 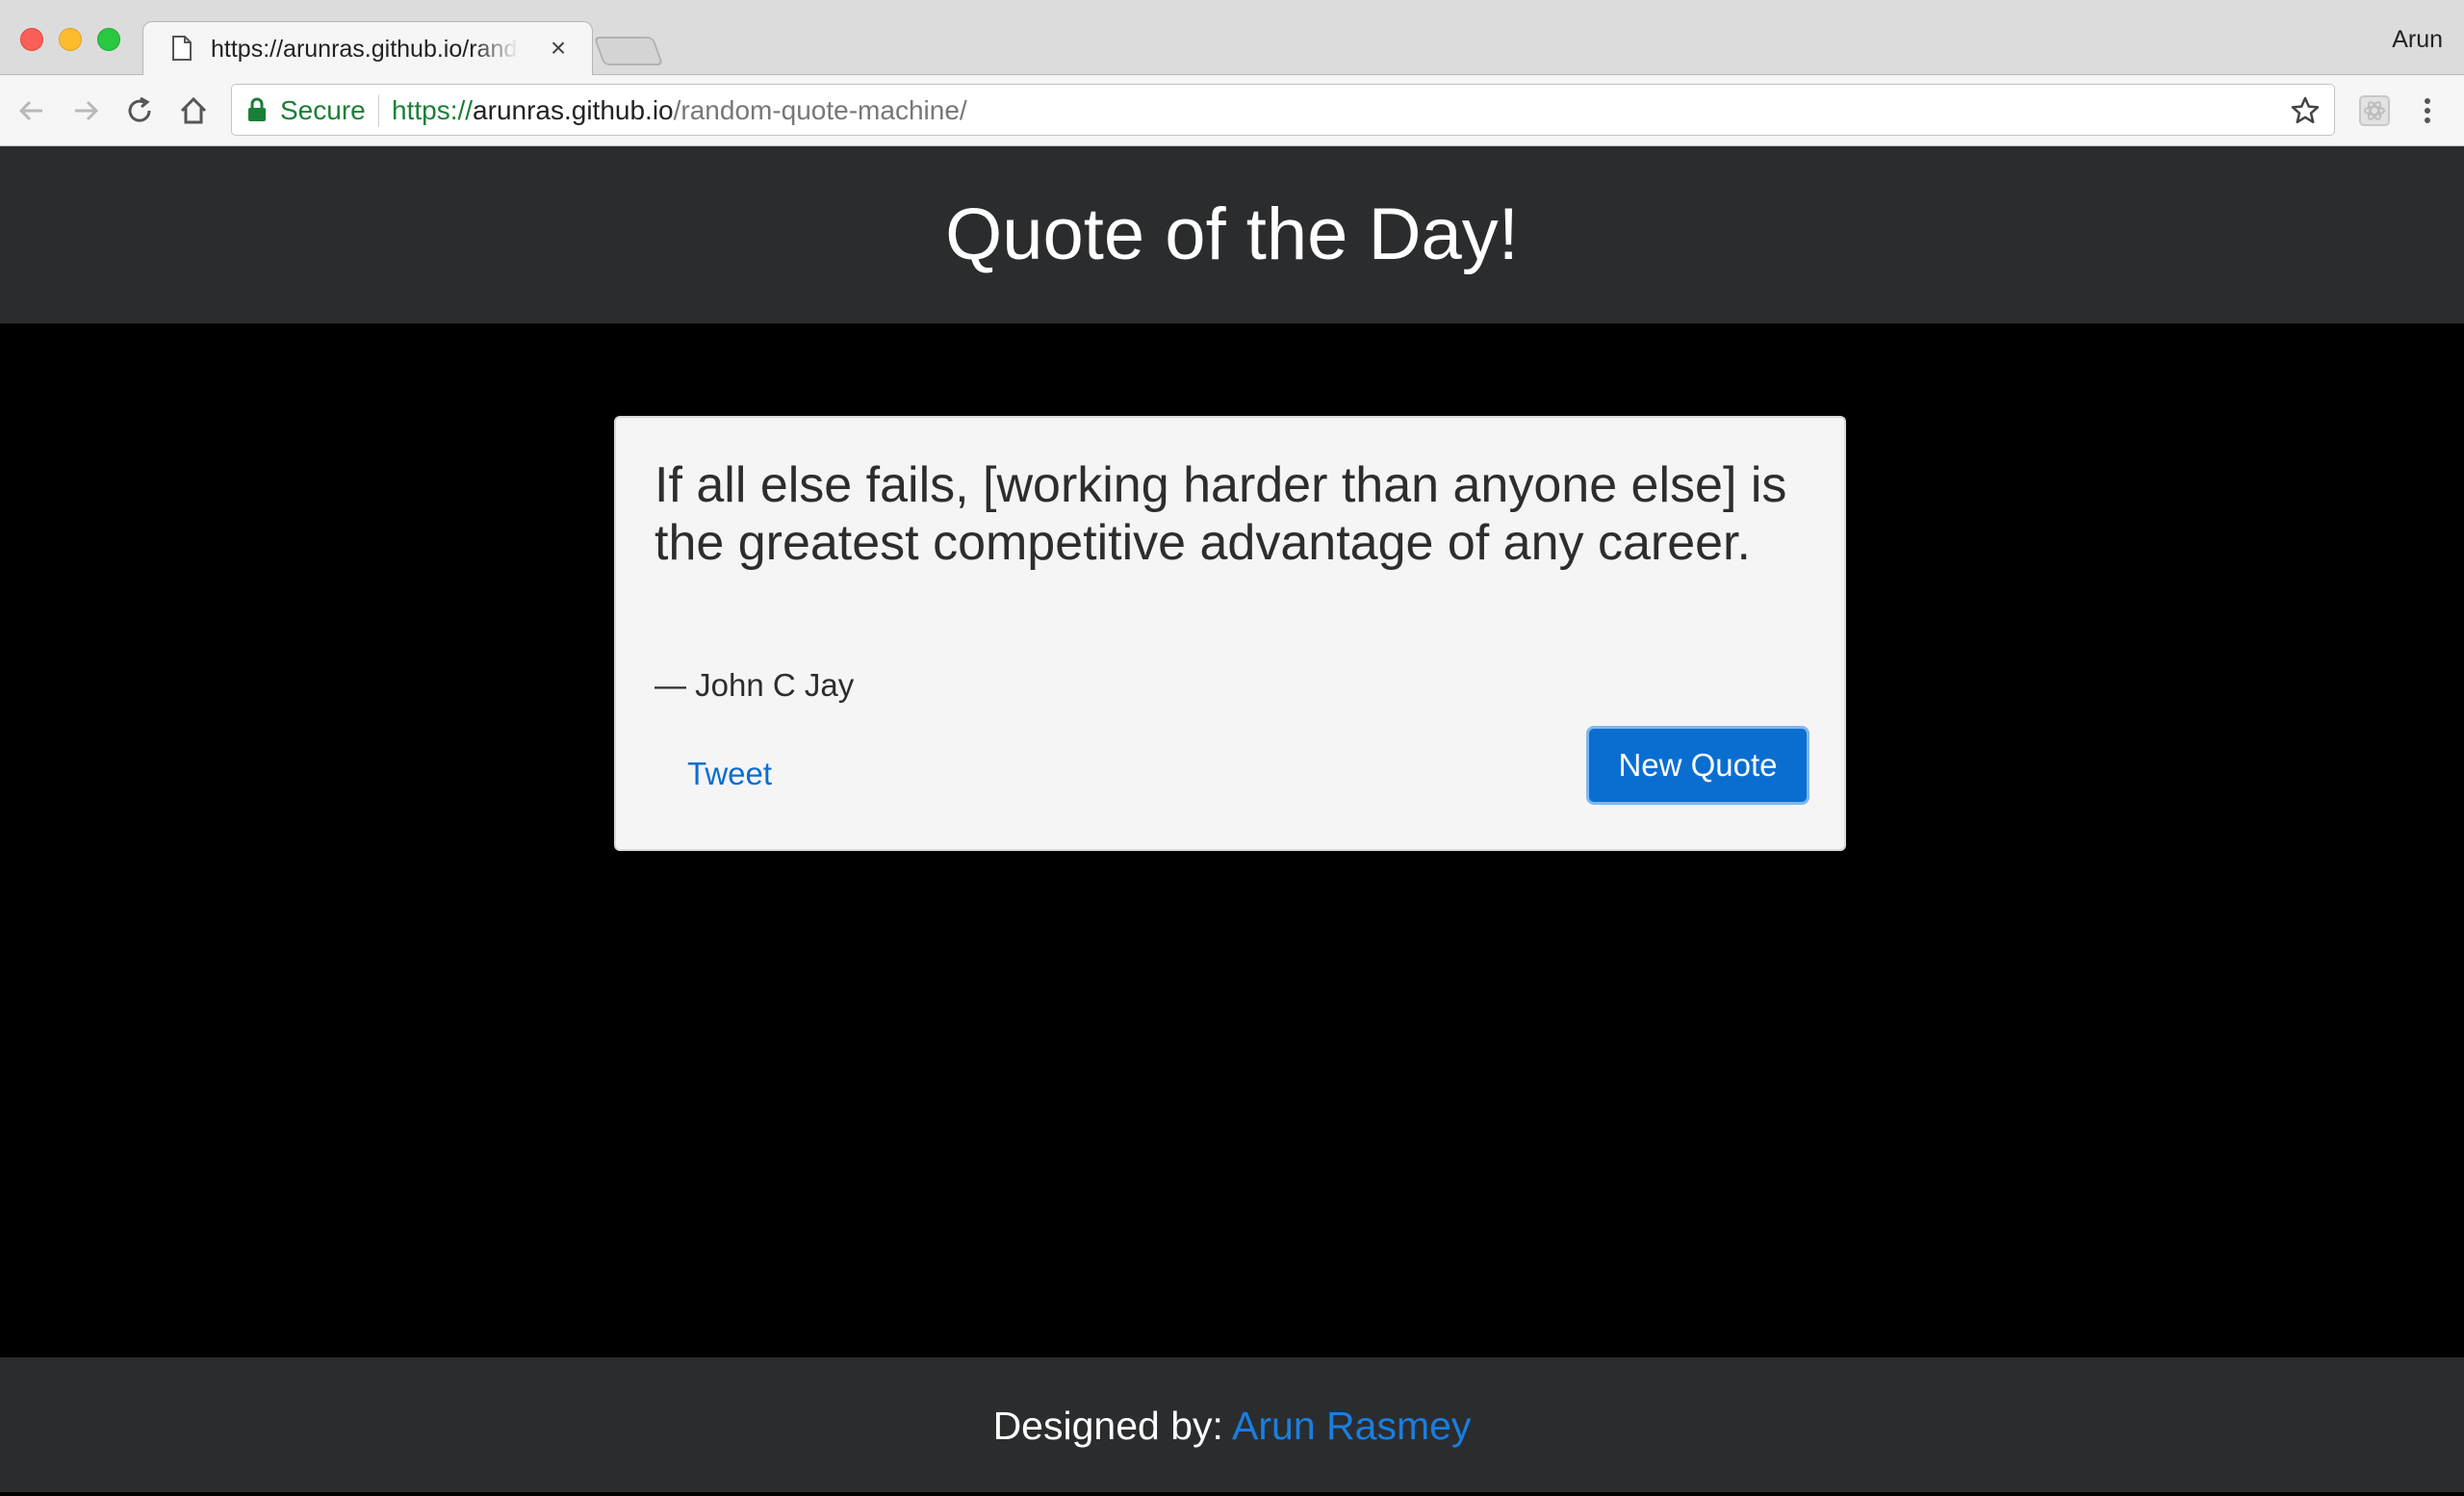 I want to click on forward-icon, so click(x=85, y=111).